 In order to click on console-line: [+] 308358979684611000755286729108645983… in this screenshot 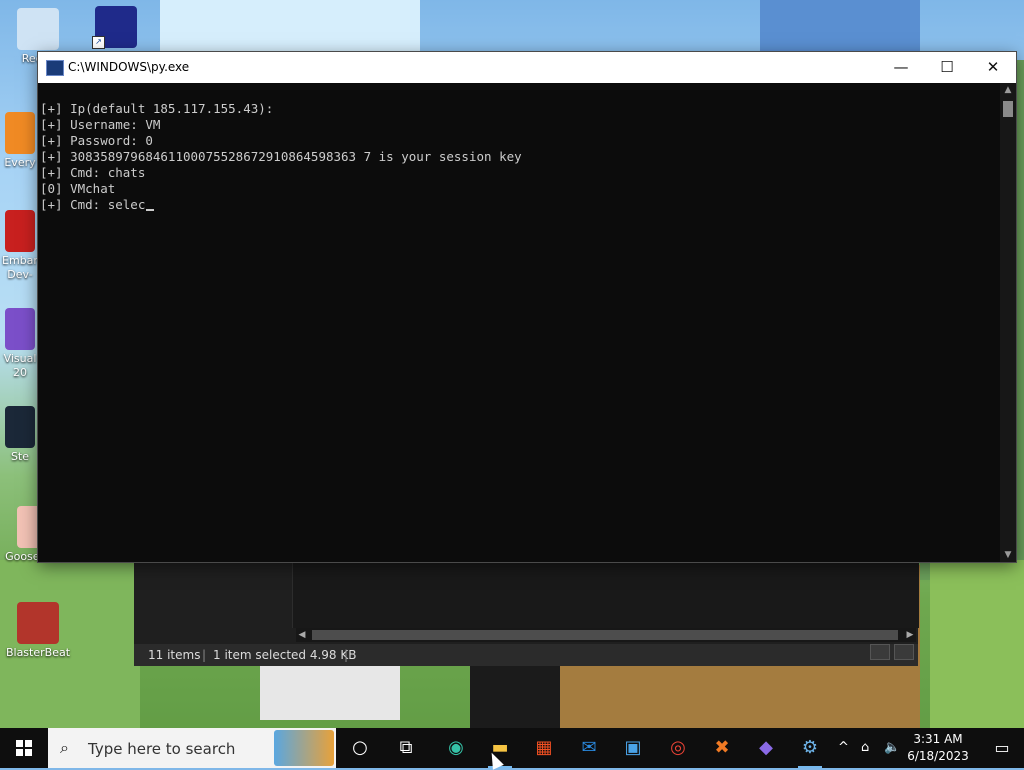, I will do `click(281, 156)`.